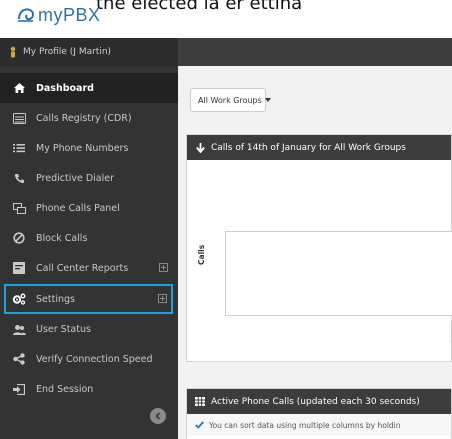 This screenshot has width=452, height=439. I want to click on workgroup-select-value: All Work Groups, so click(230, 100).